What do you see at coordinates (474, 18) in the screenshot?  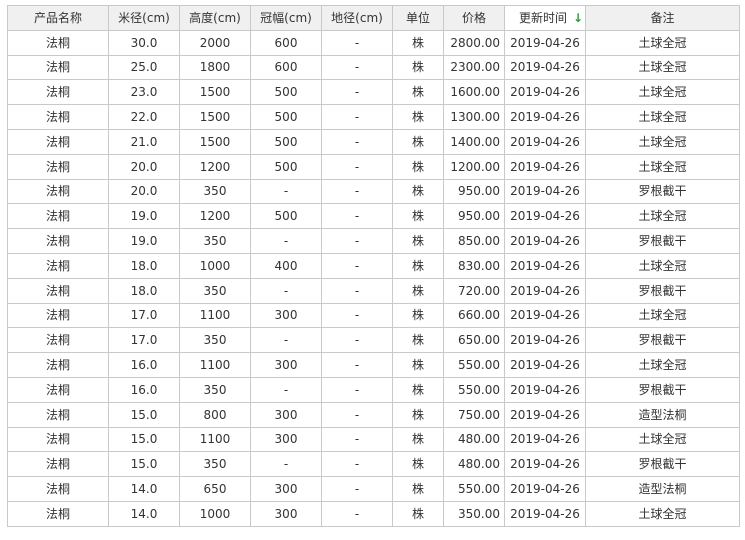 I see `column-header-price: 价格` at bounding box center [474, 18].